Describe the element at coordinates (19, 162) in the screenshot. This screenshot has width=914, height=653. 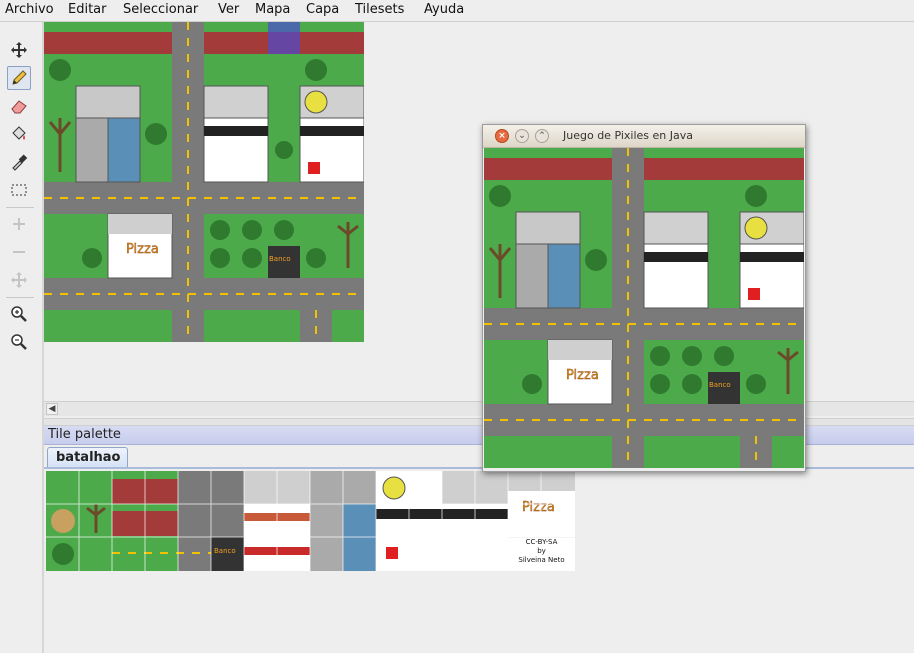
I see `eyedropper-icon` at that location.